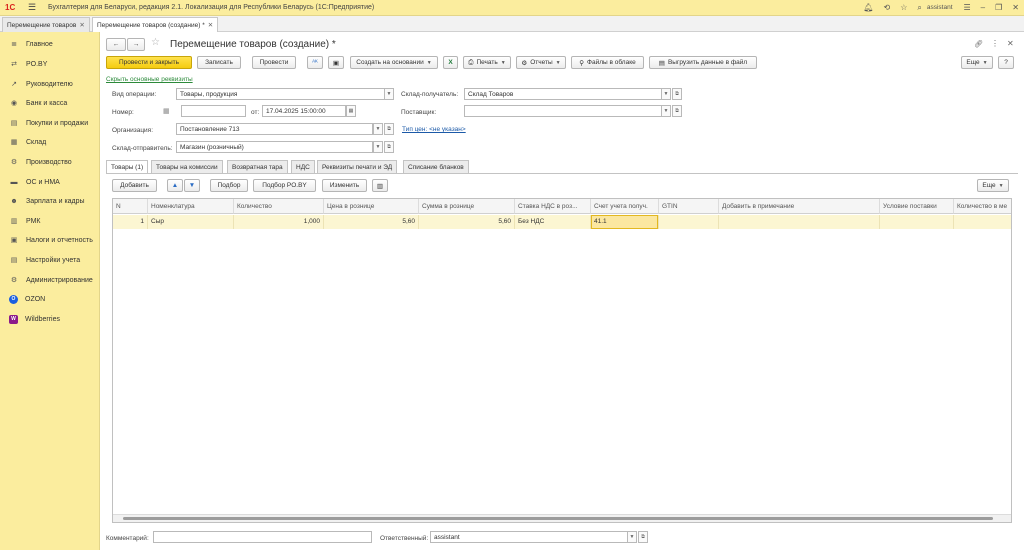  What do you see at coordinates (643, 537) in the screenshot?
I see `responsible-open-button: ⧉` at bounding box center [643, 537].